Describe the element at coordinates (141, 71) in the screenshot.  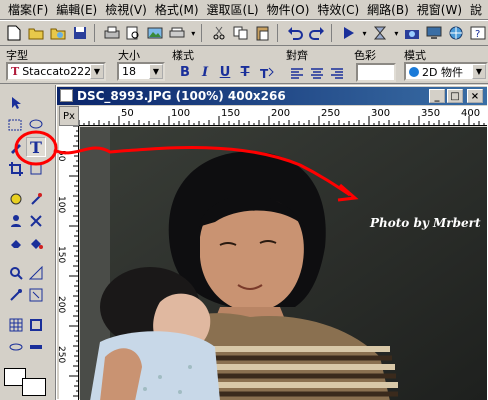
I see `size-select: 18 ▼` at that location.